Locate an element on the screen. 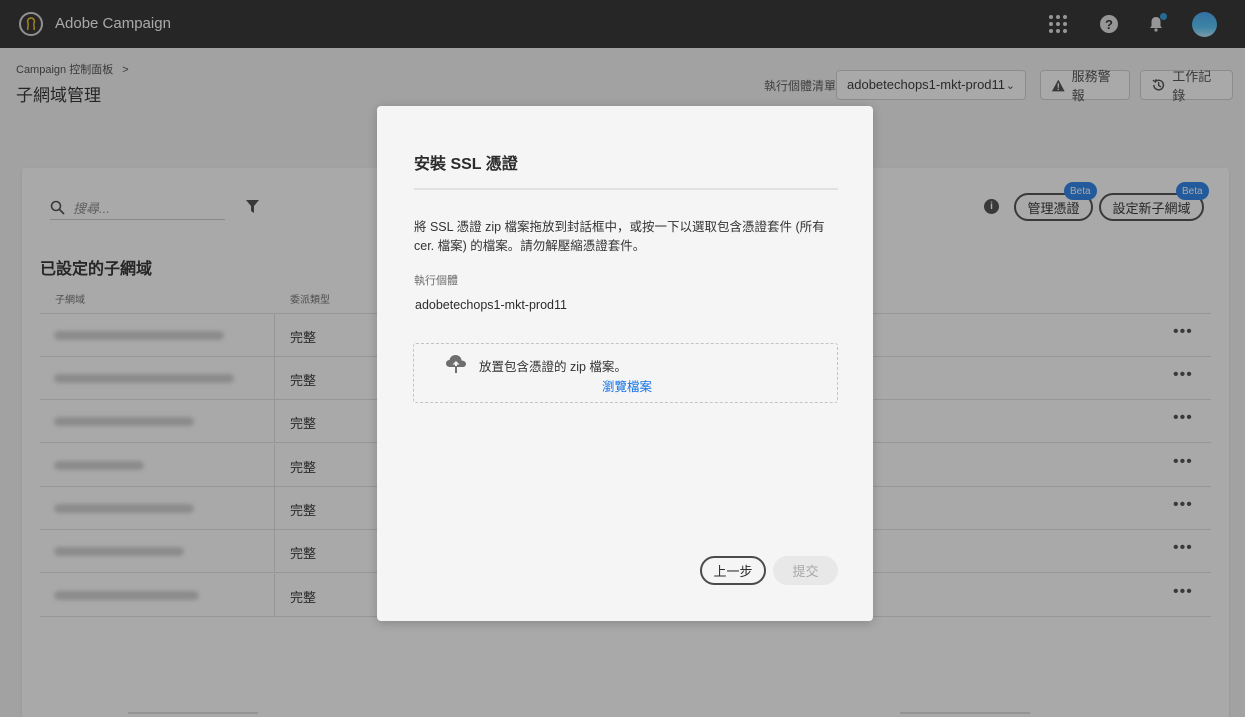 The height and width of the screenshot is (717, 1245). instance-value: adobetechops1-mkt-prod11 is located at coordinates (491, 305).